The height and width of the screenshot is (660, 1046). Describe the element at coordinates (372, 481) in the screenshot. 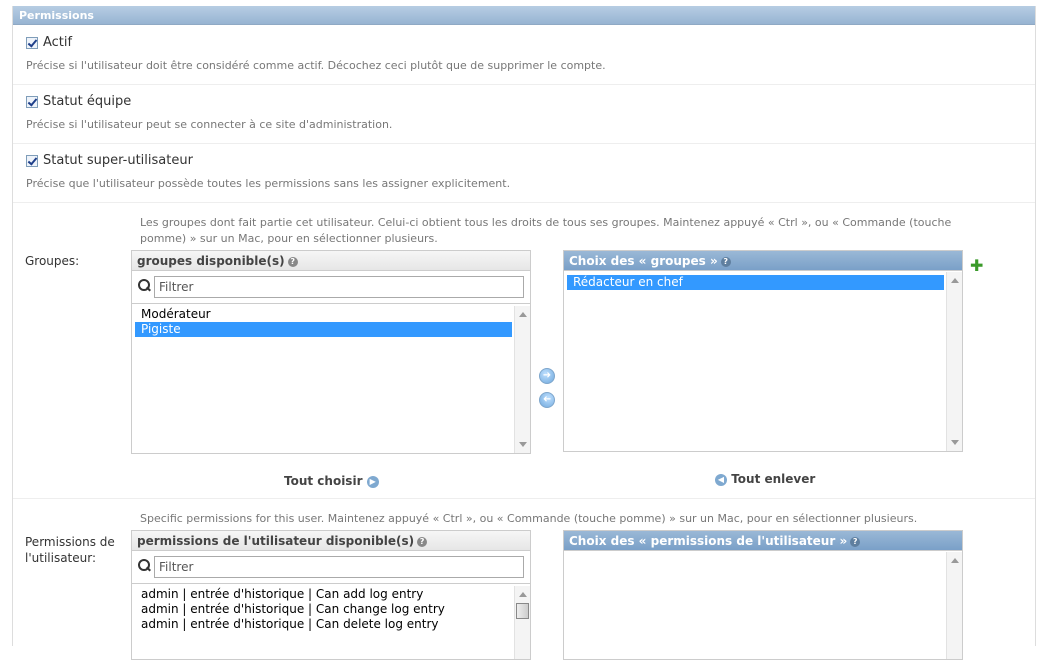

I see `arrow-right-icon: ▶` at that location.